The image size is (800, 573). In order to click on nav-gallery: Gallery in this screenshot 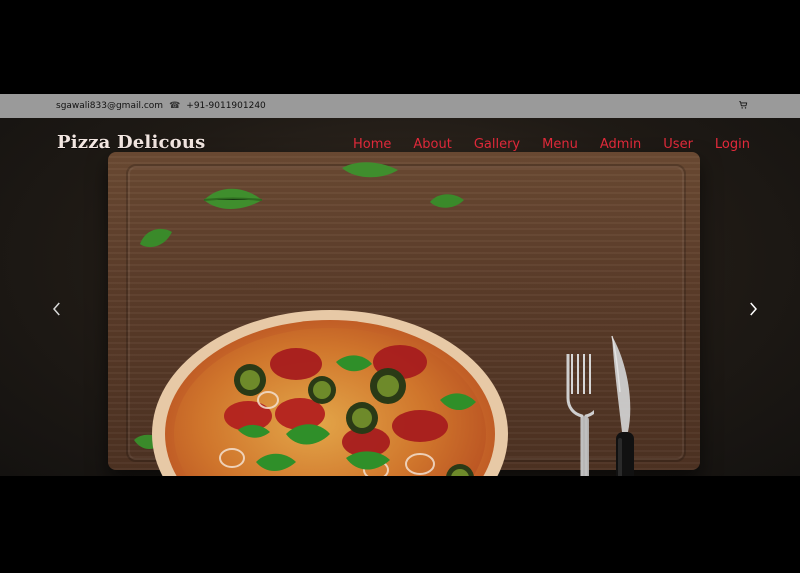, I will do `click(497, 144)`.